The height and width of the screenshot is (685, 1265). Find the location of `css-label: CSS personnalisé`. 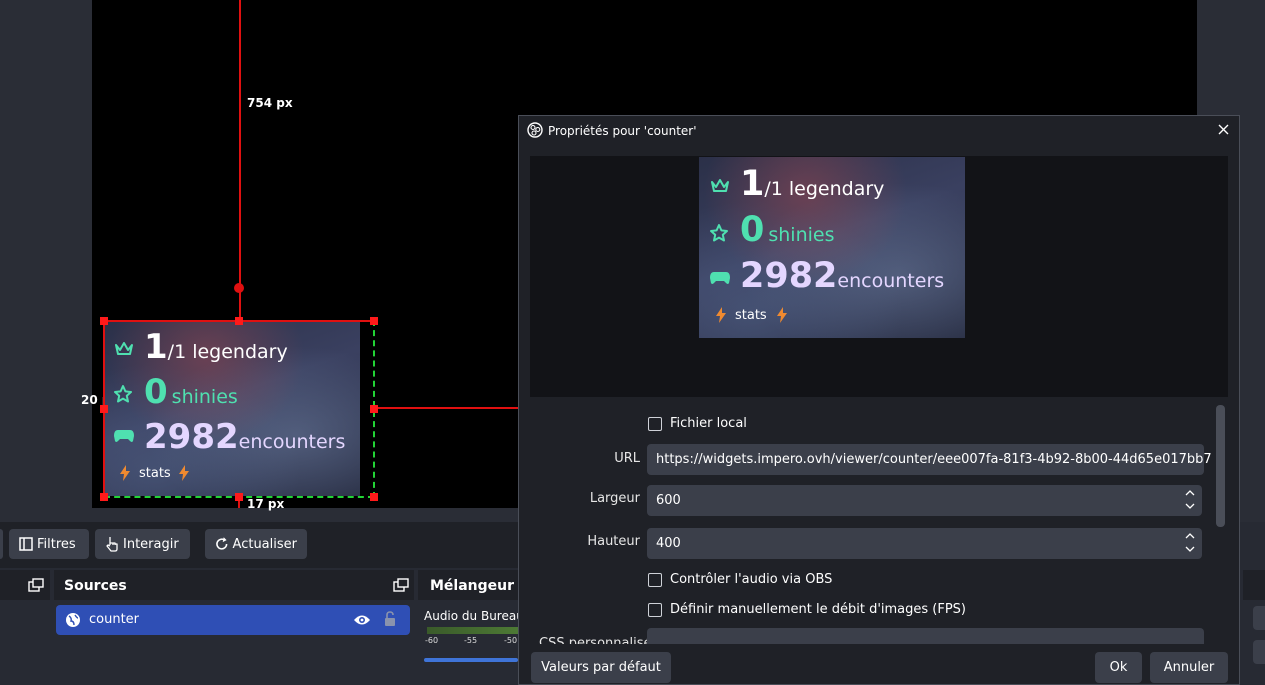

css-label: CSS personnalisé is located at coordinates (595, 640).